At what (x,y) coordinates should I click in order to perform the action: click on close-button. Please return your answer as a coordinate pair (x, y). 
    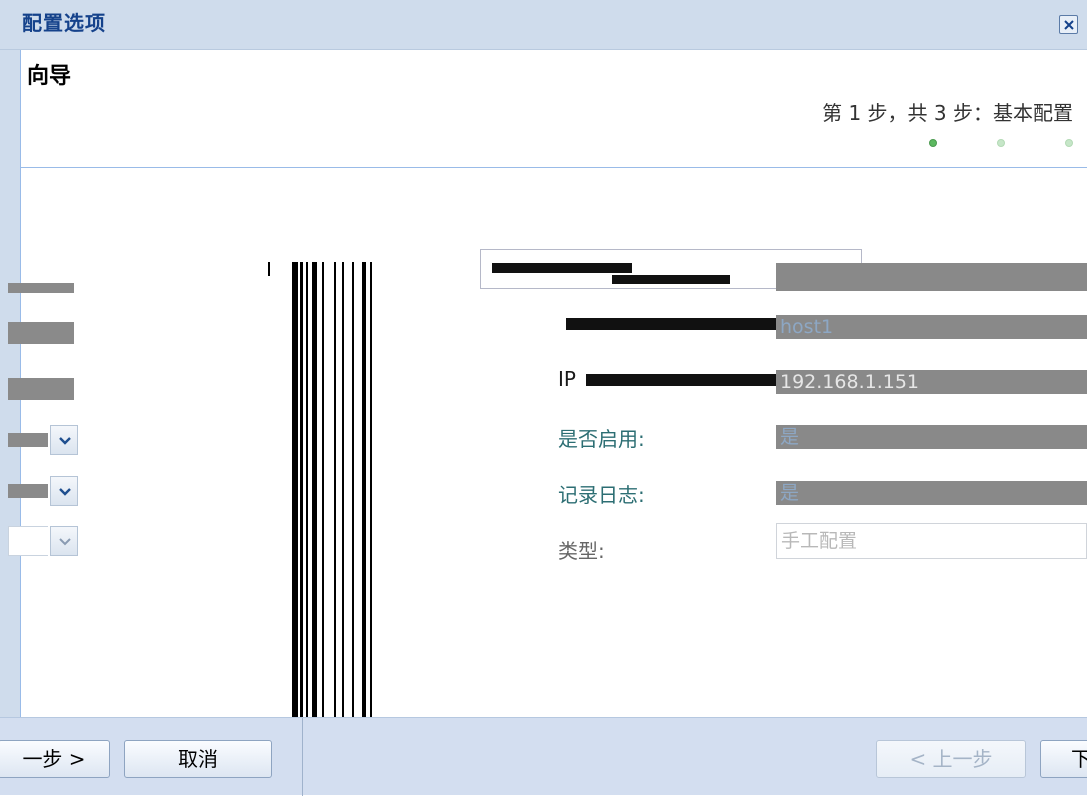
    Looking at the image, I should click on (1068, 24).